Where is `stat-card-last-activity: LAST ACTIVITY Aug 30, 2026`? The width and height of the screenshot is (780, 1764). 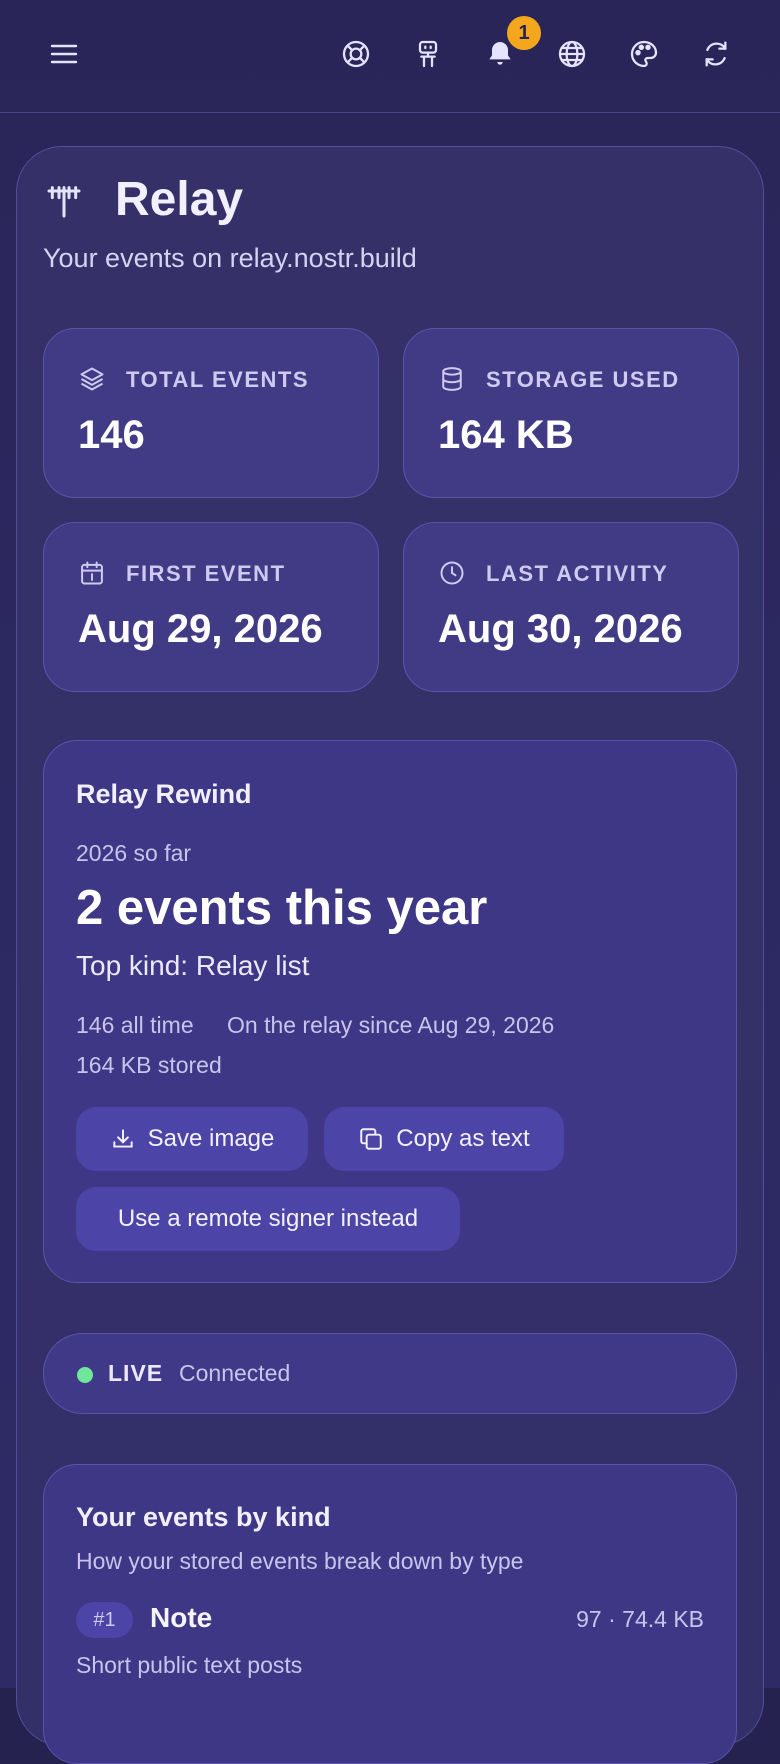 stat-card-last-activity: LAST ACTIVITY Aug 30, 2026 is located at coordinates (571, 607).